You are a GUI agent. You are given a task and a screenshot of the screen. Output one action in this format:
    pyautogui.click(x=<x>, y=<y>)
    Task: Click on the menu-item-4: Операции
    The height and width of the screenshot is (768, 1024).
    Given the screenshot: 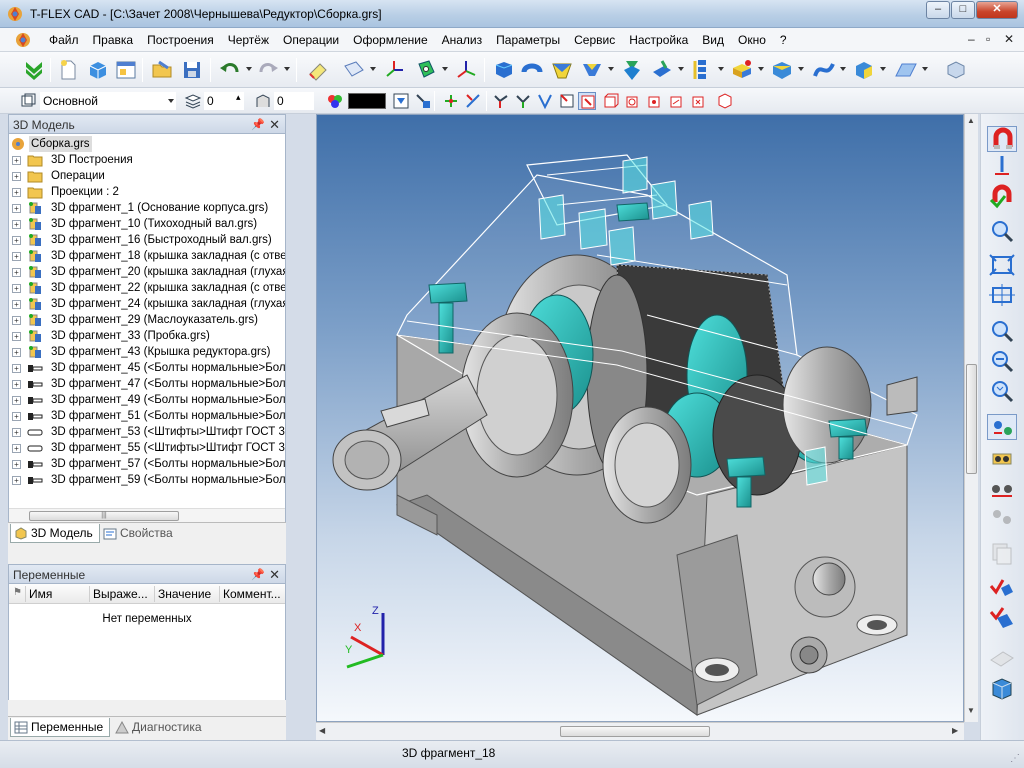 What is the action you would take?
    pyautogui.click(x=311, y=40)
    